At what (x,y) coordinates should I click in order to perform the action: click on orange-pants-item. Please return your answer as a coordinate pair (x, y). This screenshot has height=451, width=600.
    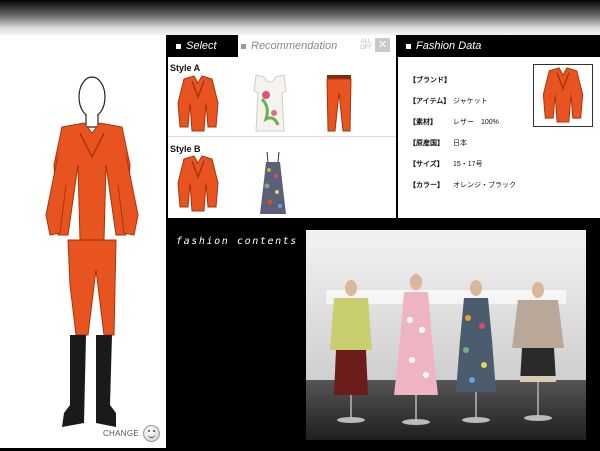
    Looking at the image, I should click on (339, 104).